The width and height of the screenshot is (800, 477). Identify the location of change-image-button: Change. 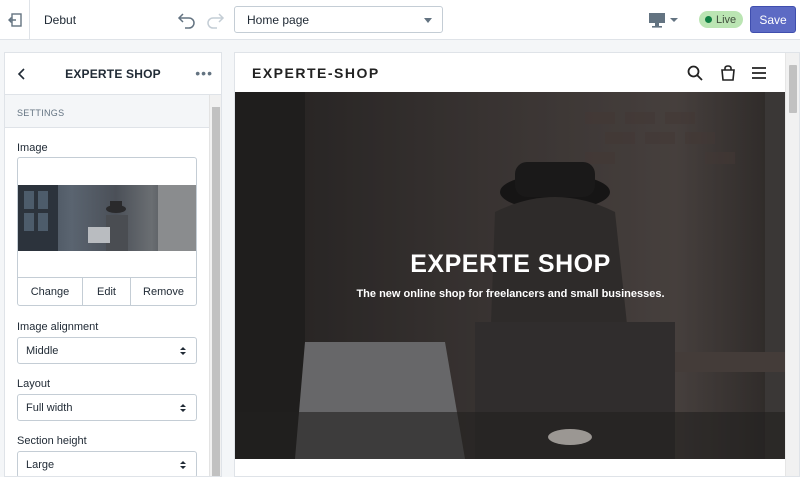
(50, 291).